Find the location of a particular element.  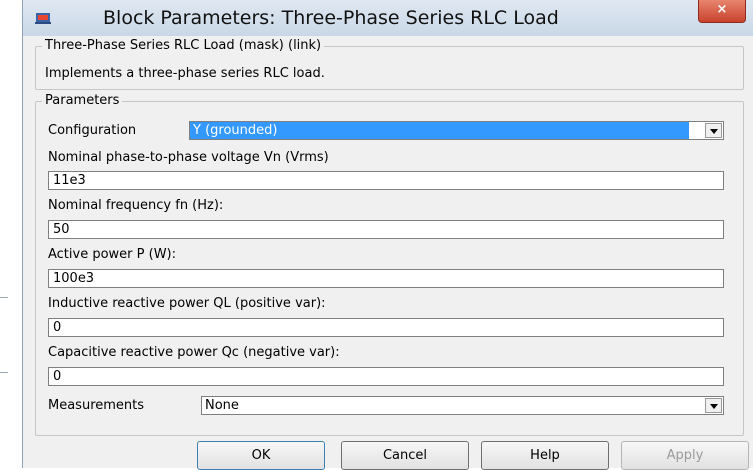

inductive-power-input: 0 is located at coordinates (386, 327).